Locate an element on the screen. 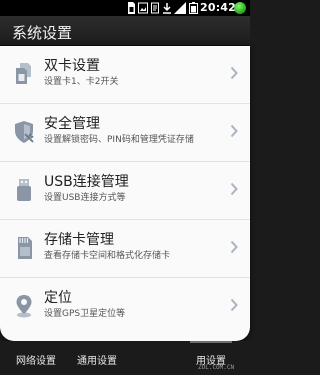  download-icon is located at coordinates (167, 8).